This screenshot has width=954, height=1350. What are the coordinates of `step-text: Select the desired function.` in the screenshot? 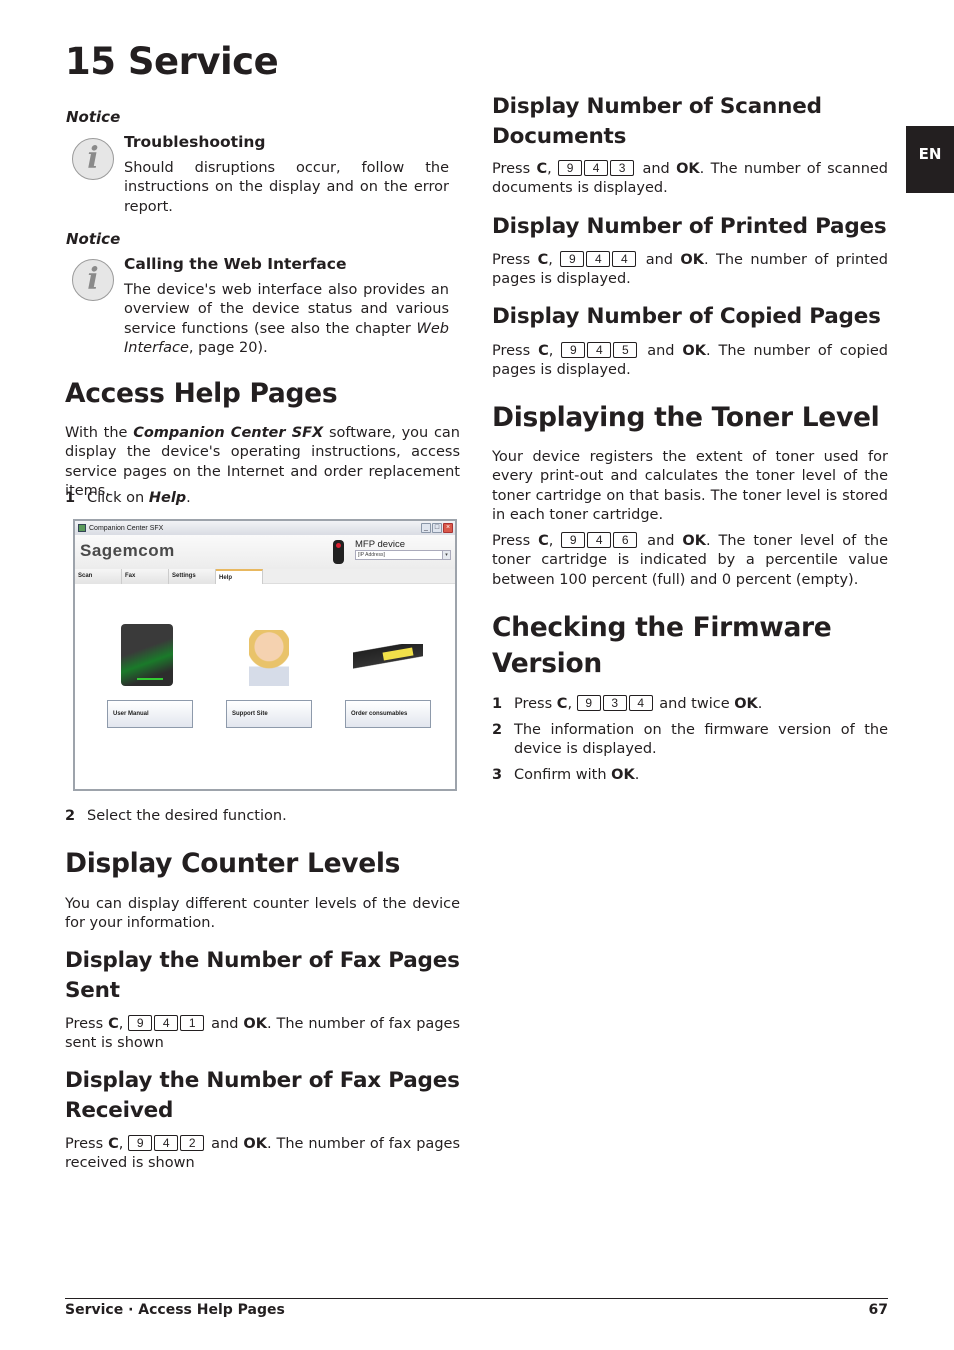 It's located at (187, 816).